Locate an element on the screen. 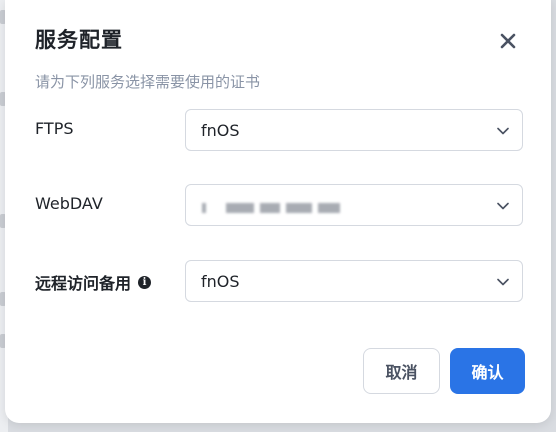 This screenshot has width=556, height=432. row-label-text: WebDAV is located at coordinates (69, 203).